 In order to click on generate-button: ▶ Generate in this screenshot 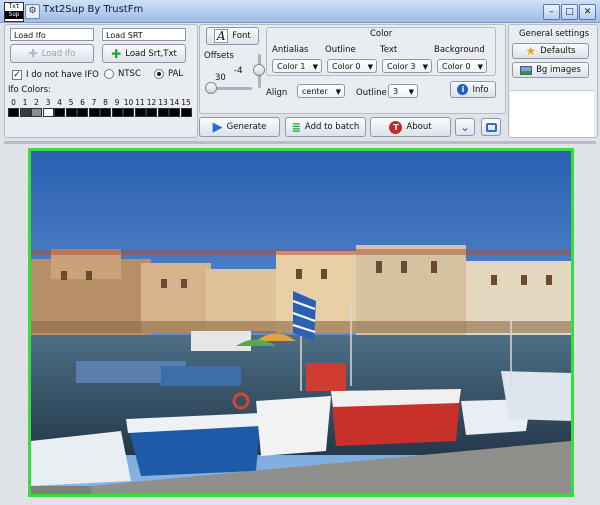, I will do `click(239, 127)`.